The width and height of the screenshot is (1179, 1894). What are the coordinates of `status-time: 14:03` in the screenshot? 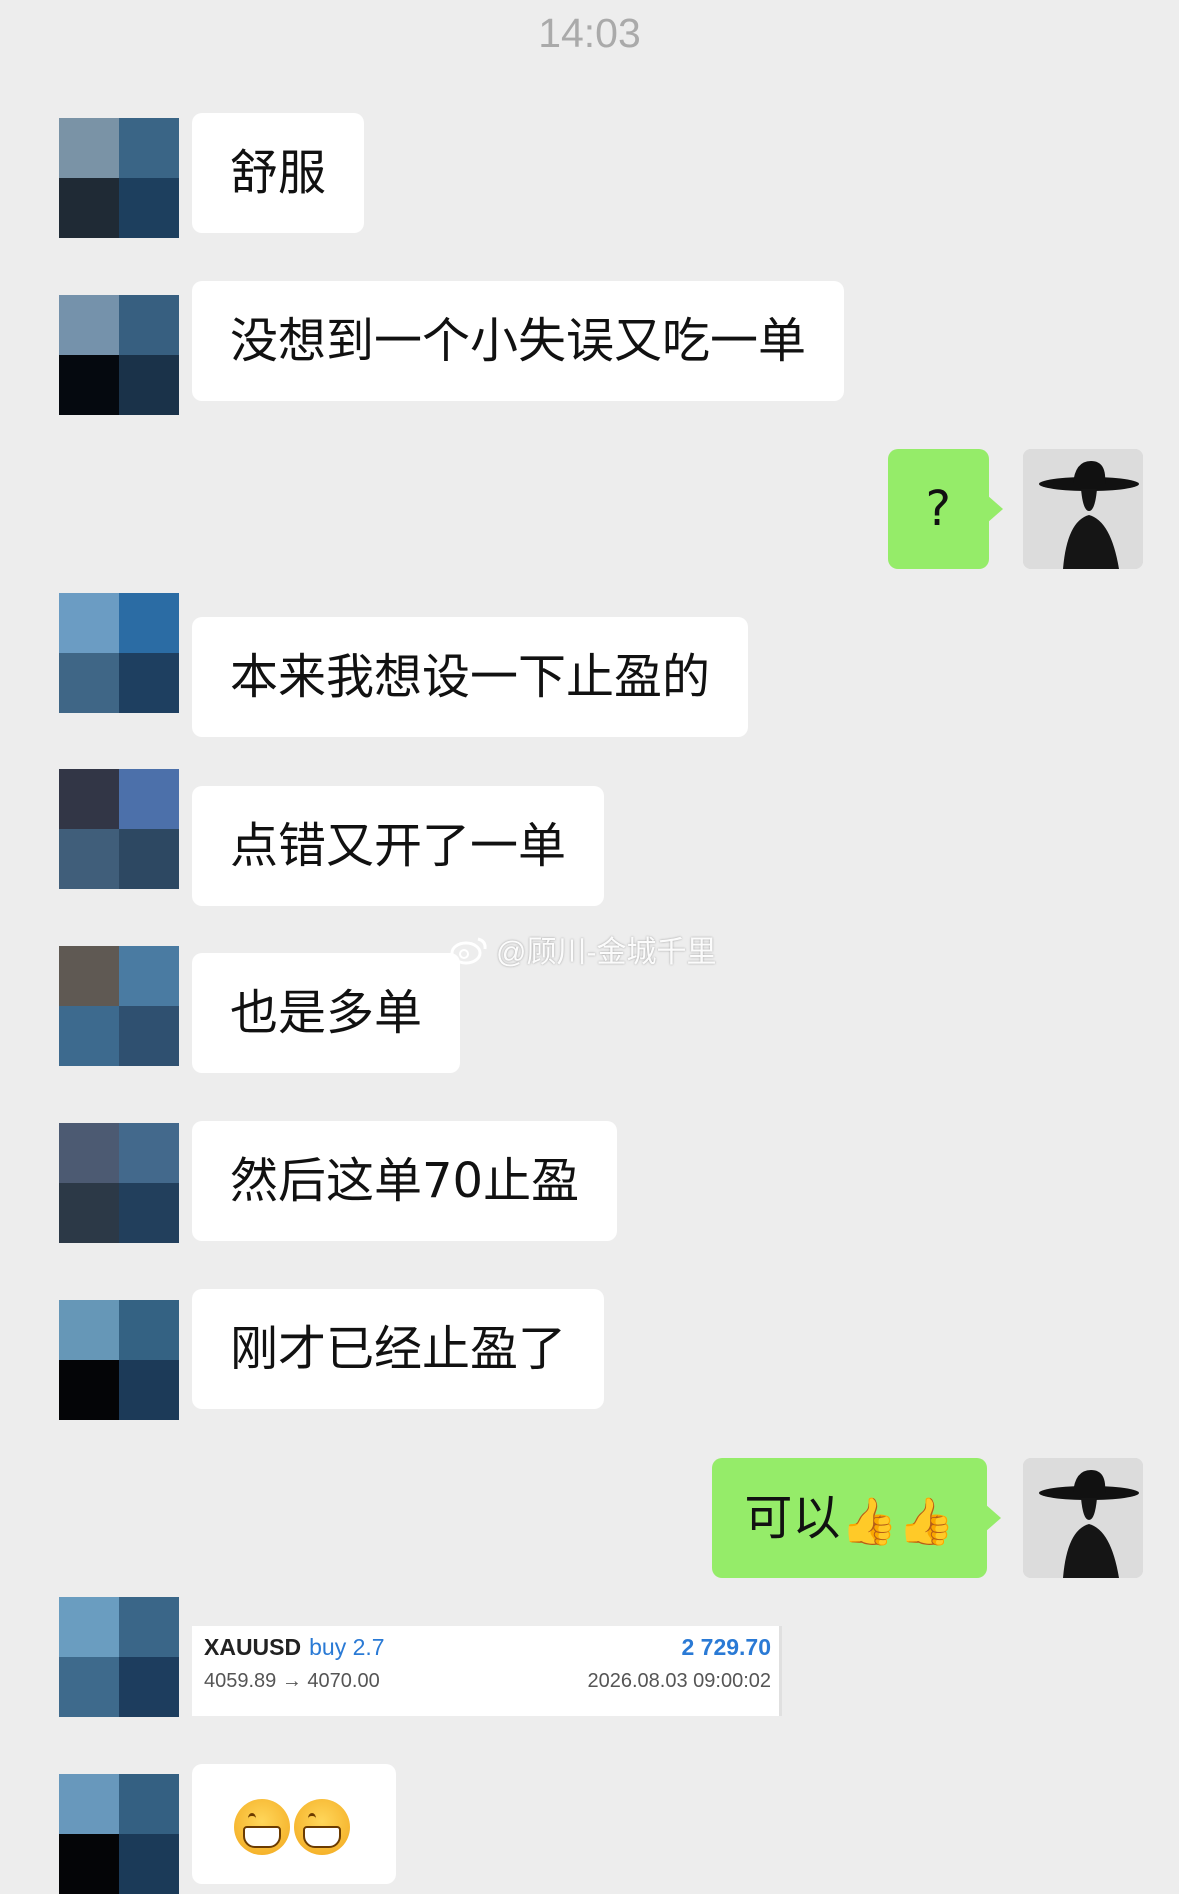 It's located at (589, 33).